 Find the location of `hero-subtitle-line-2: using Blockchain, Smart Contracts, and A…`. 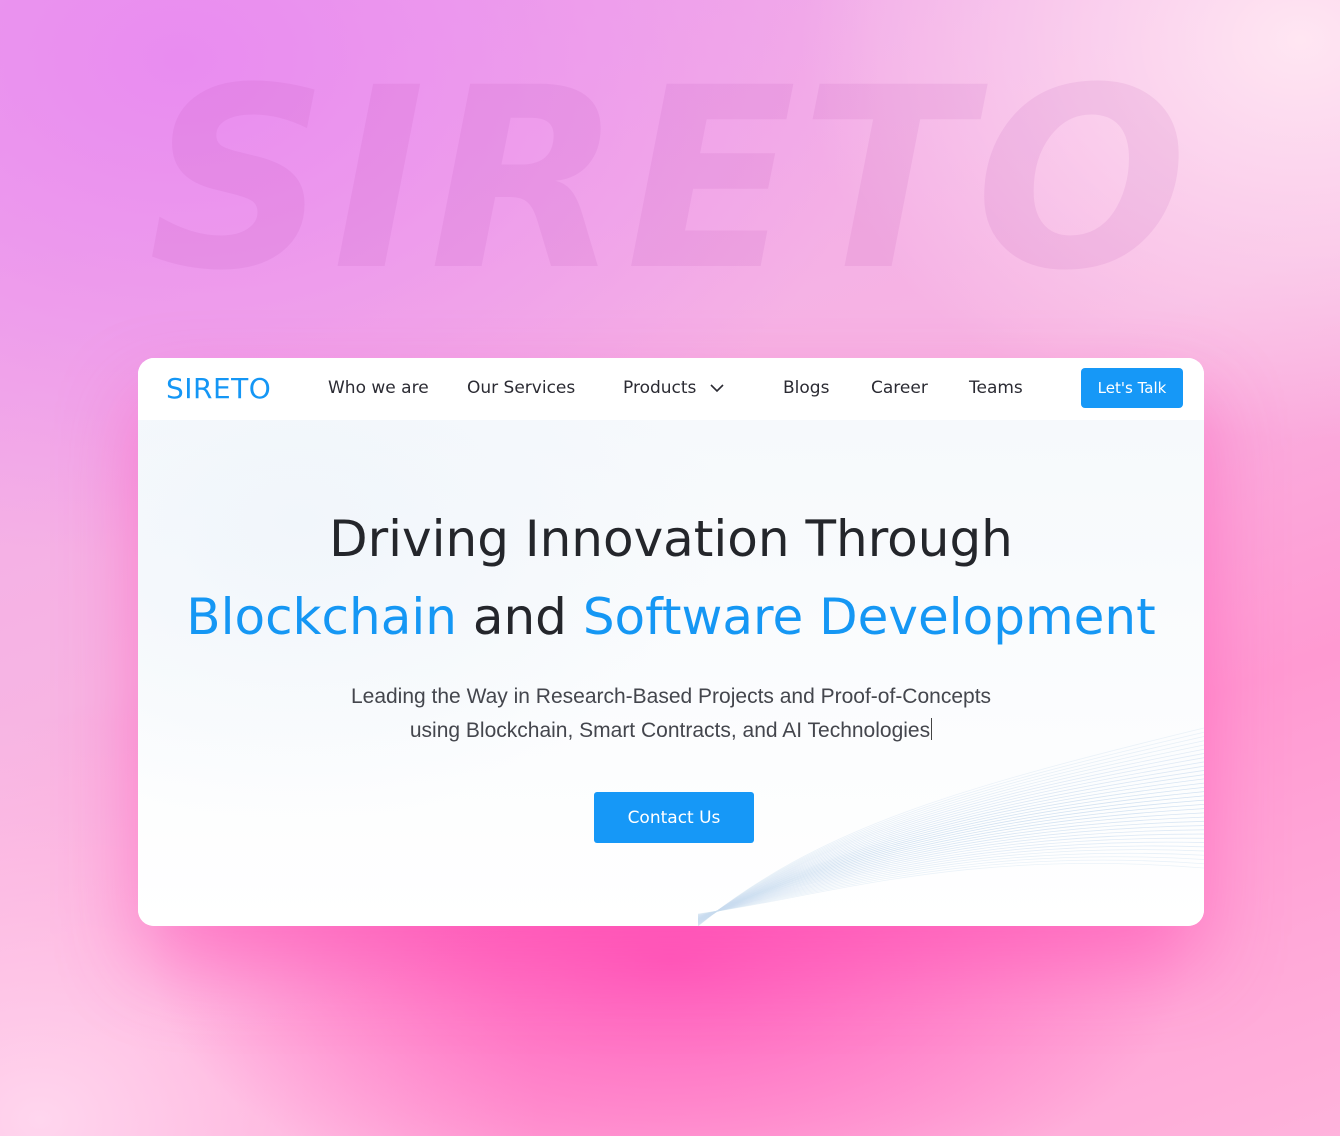

hero-subtitle-line-2: using Blockchain, Smart Contracts, and A… is located at coordinates (671, 731).